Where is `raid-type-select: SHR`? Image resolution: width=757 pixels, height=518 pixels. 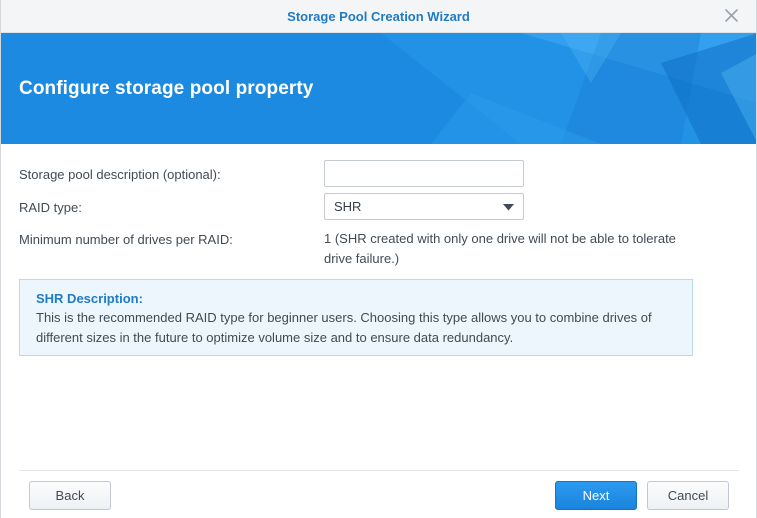
raid-type-select: SHR is located at coordinates (424, 206).